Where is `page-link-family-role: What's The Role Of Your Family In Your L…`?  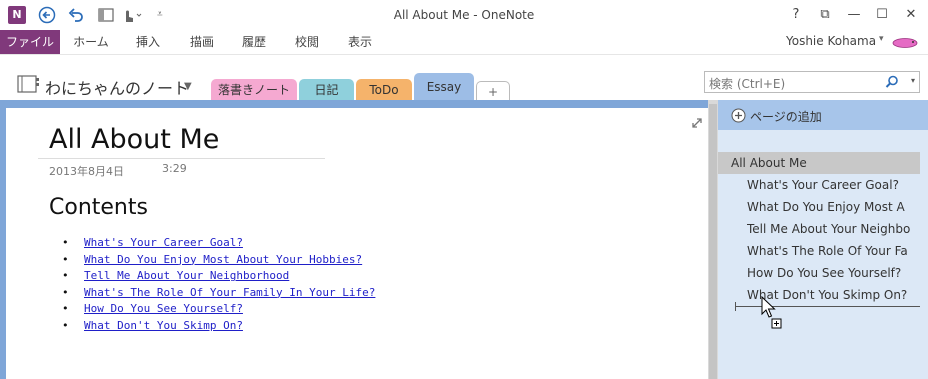
page-link-family-role: What's The Role Of Your Family In Your L… is located at coordinates (229, 292).